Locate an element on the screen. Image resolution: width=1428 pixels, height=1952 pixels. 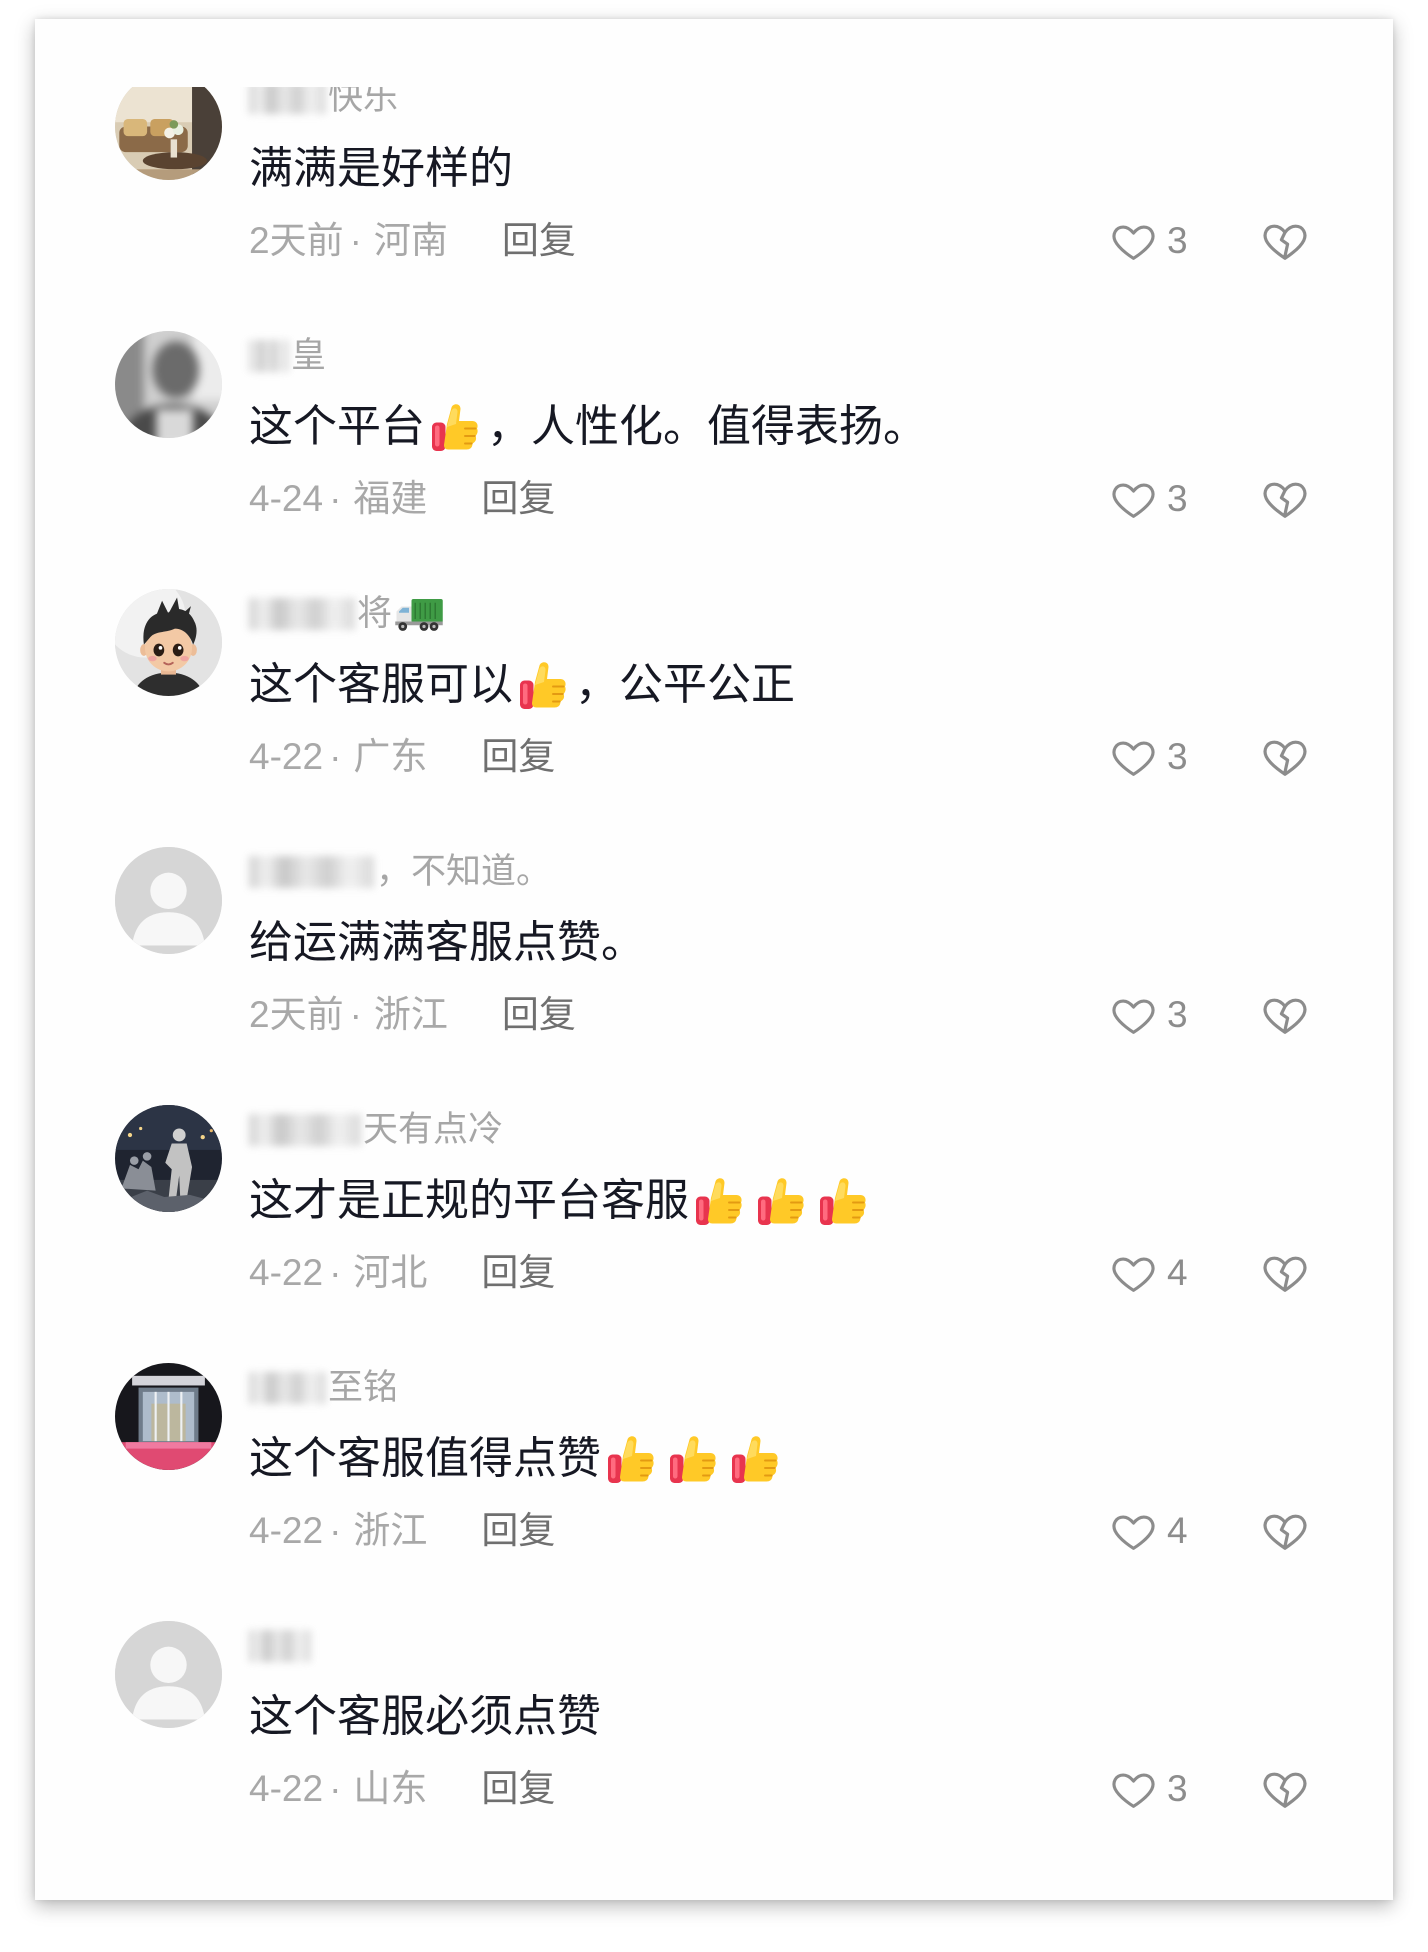
username: 快乐 is located at coordinates (323, 105).